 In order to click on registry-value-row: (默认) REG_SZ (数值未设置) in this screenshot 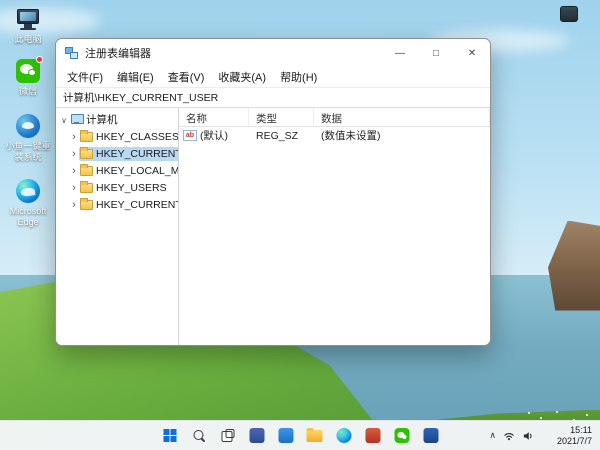, I will do `click(334, 135)`.